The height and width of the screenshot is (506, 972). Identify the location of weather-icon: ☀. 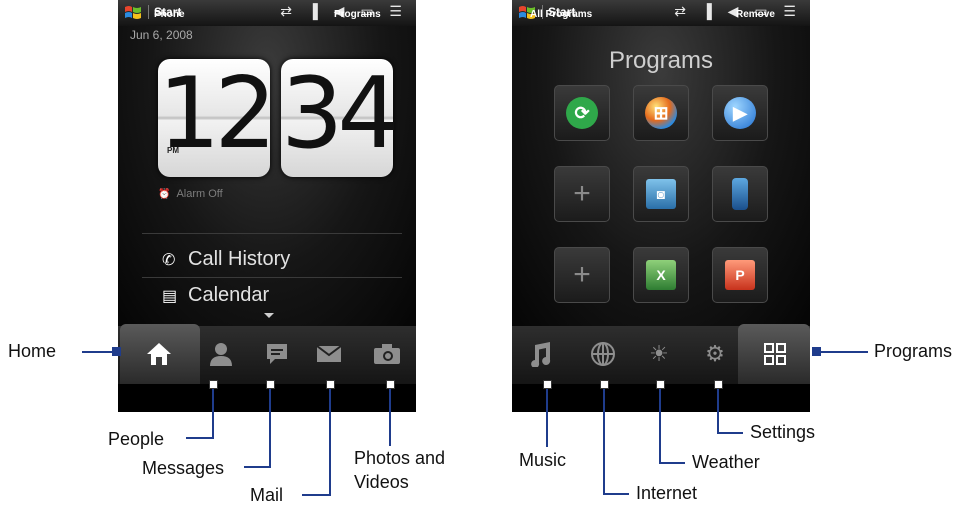
(659, 354).